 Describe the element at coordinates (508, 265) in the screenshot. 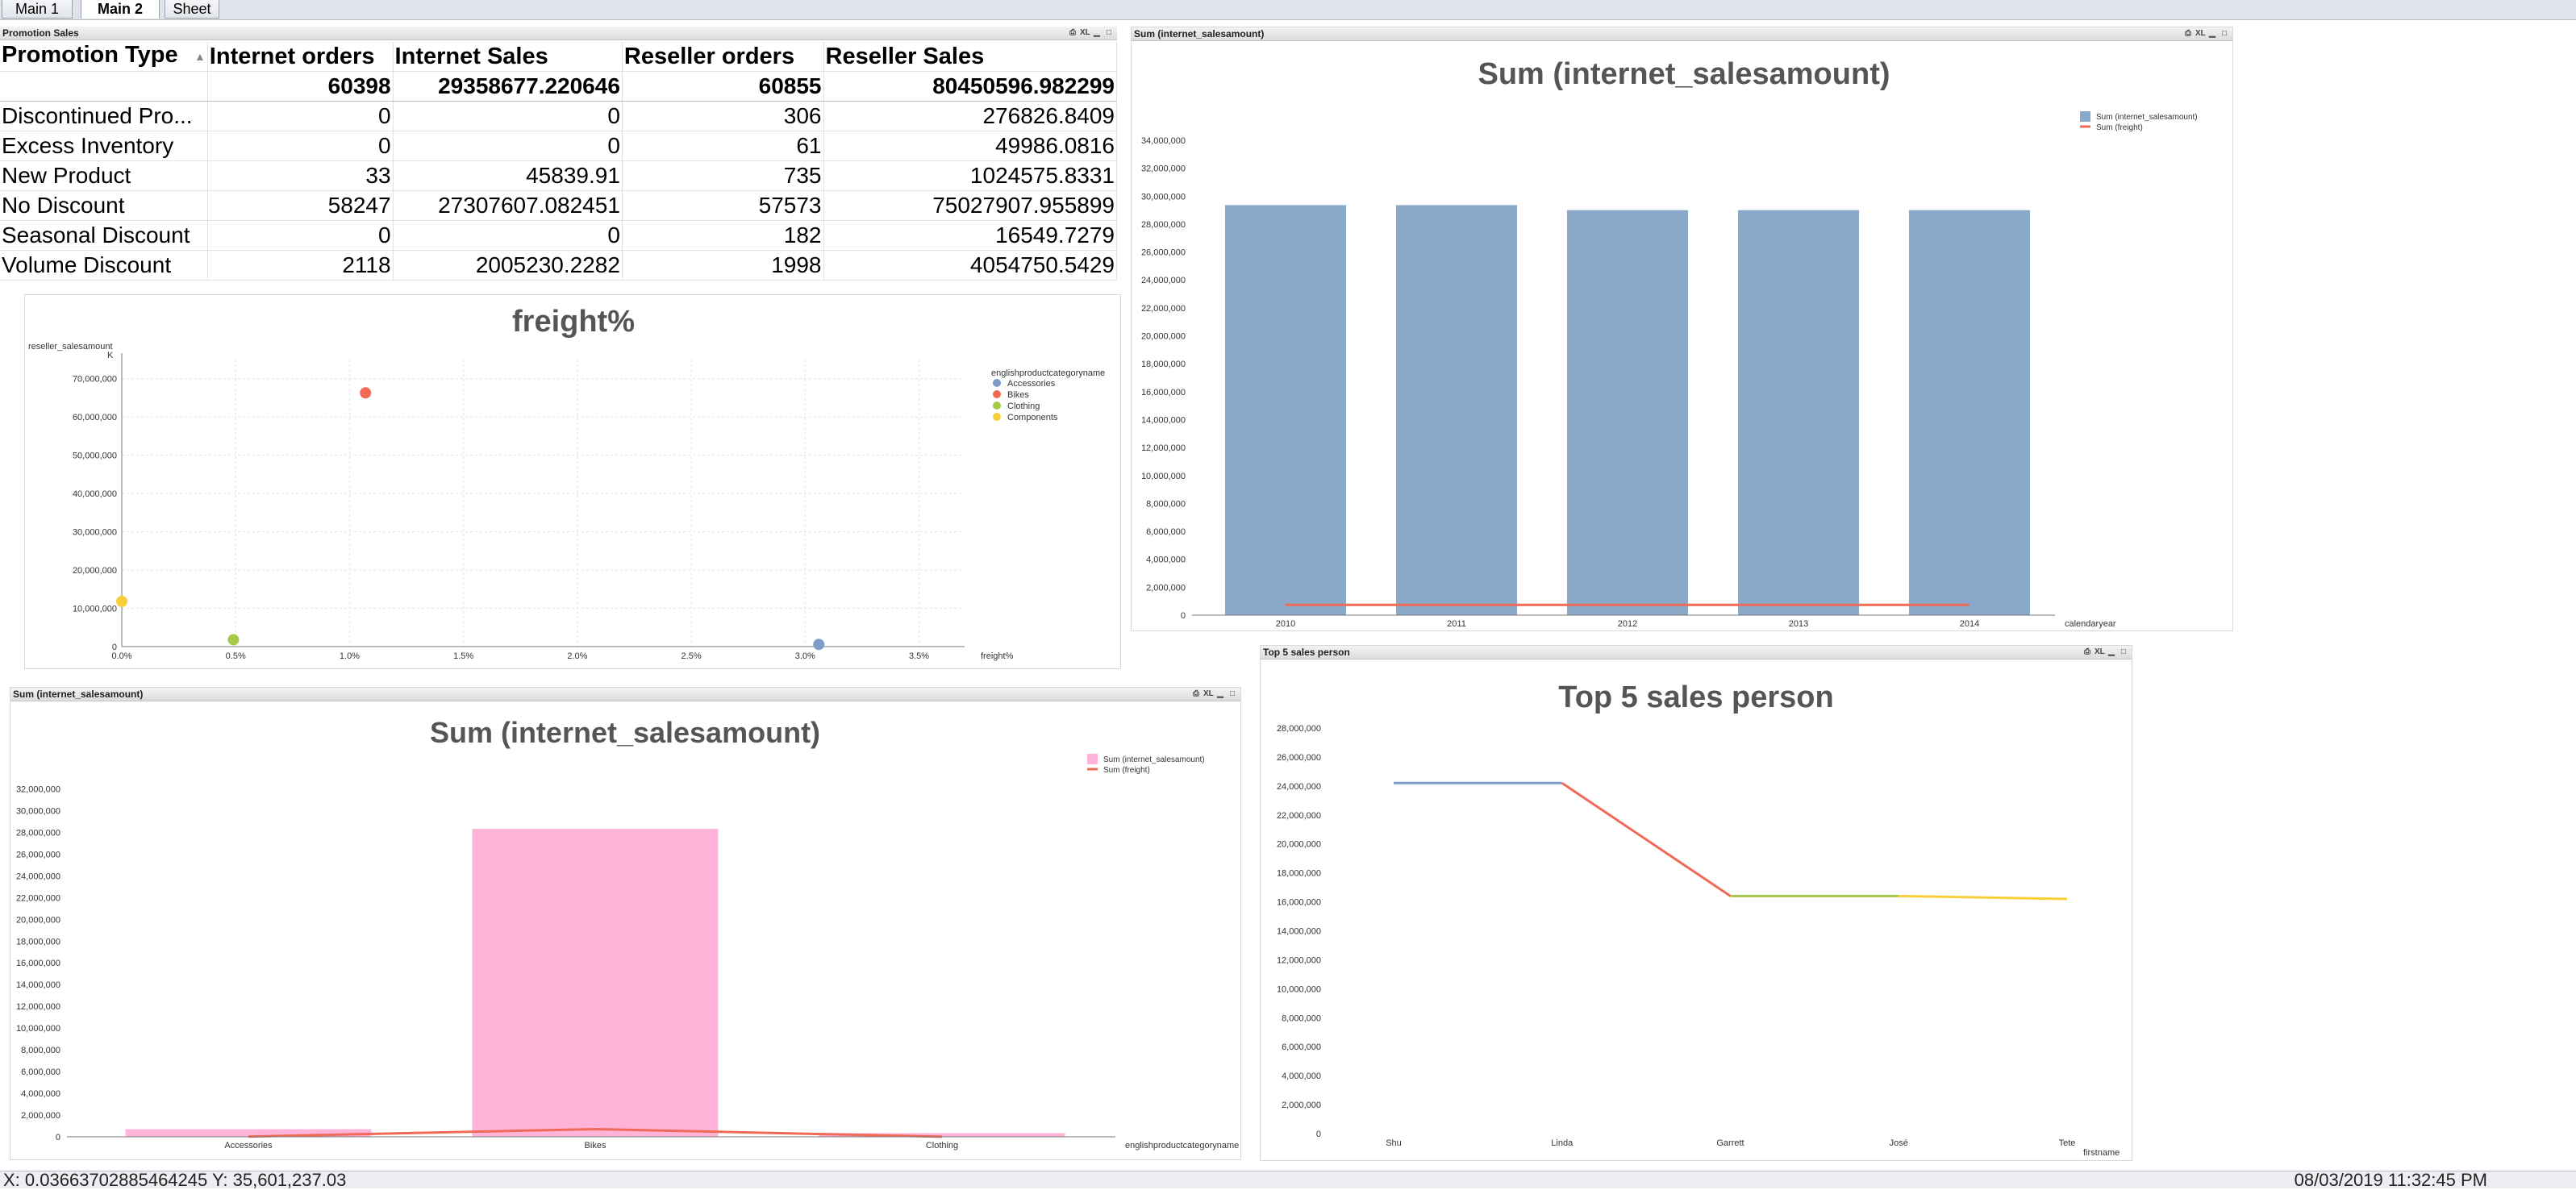

I see `cell-value: 2005230.2282` at that location.